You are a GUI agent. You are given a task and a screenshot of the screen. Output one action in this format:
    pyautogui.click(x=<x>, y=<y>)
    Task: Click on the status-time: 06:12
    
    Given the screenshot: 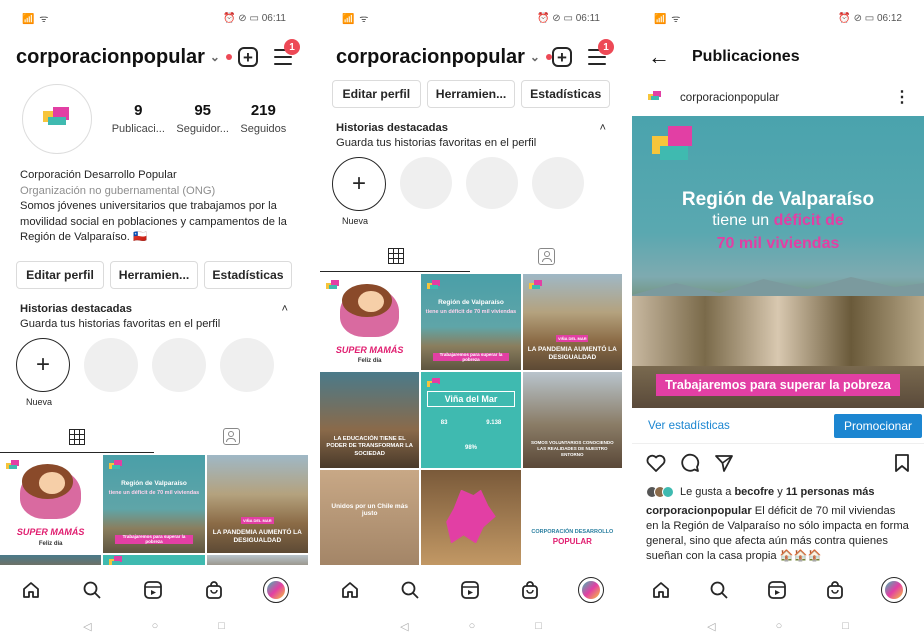 What is the action you would take?
    pyautogui.click(x=889, y=18)
    